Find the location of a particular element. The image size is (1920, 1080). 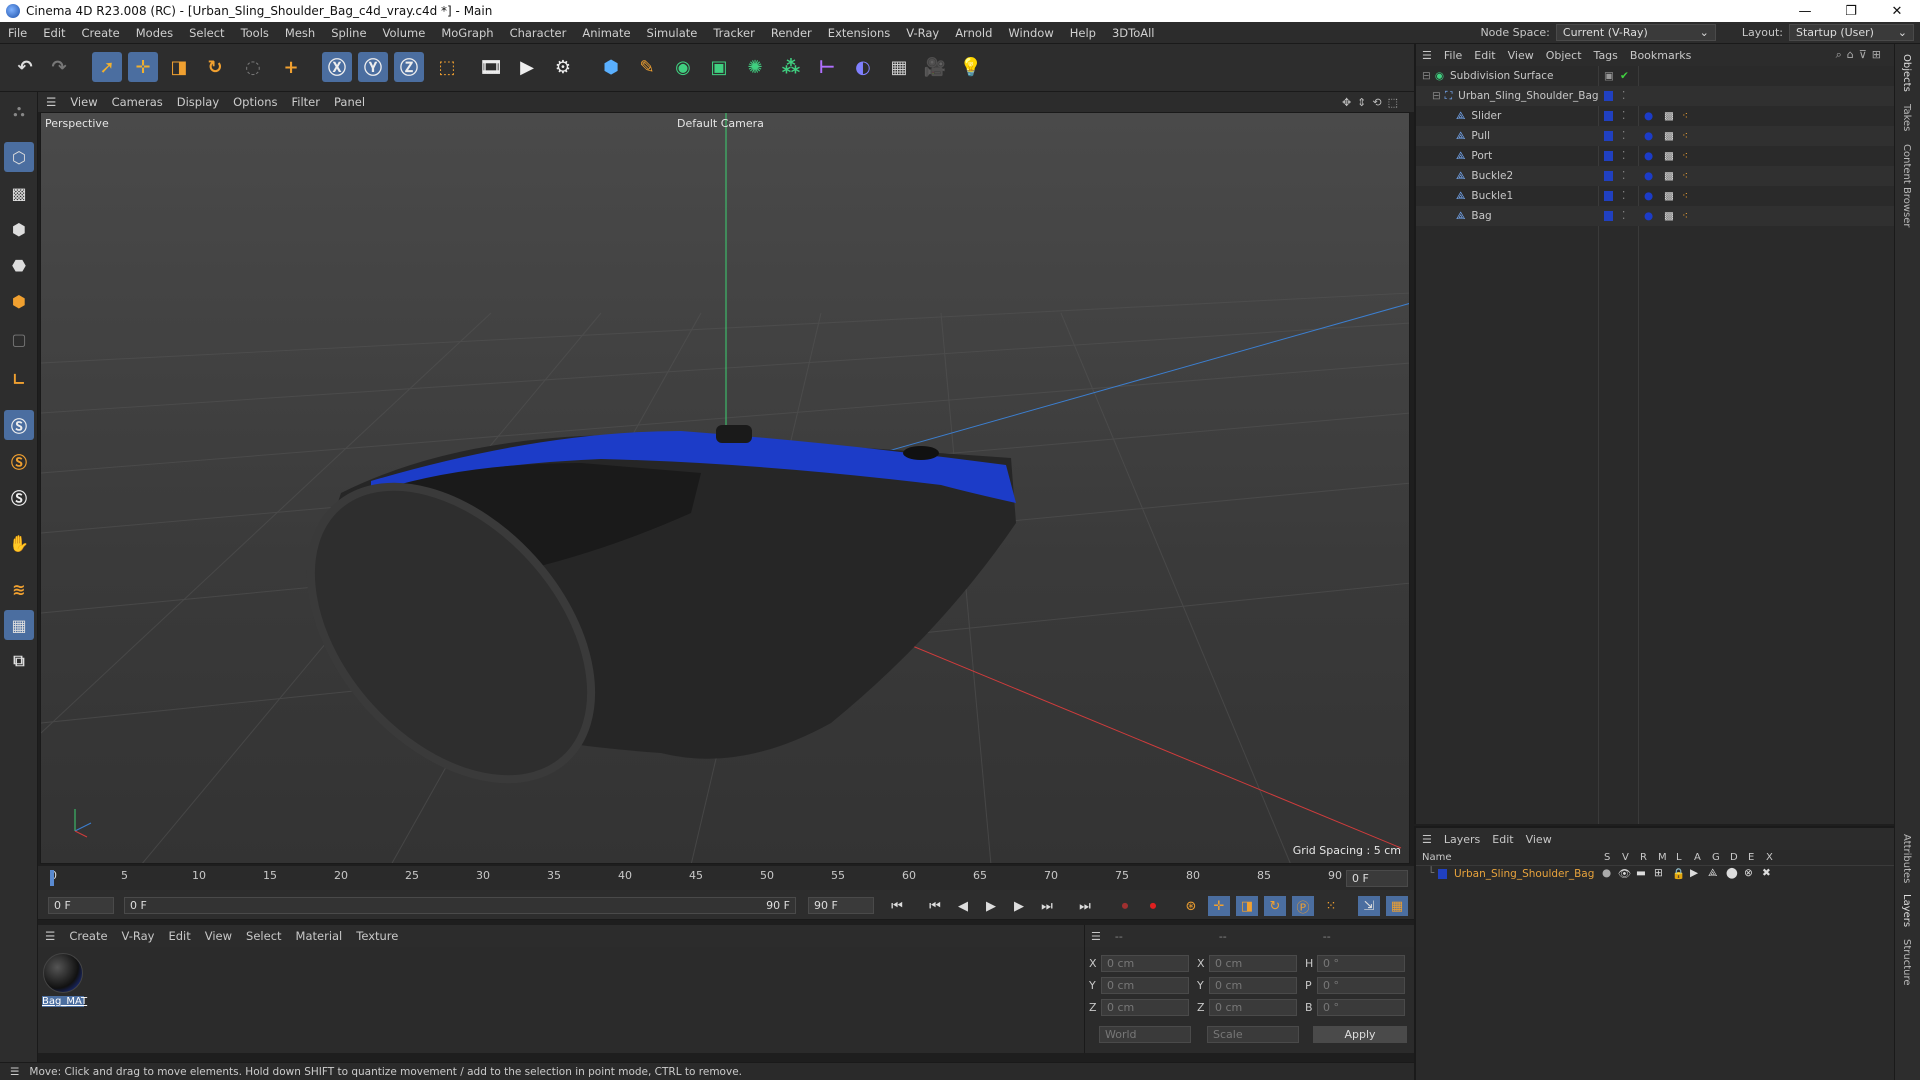

menu-mograph: MoGraph is located at coordinates (467, 33).